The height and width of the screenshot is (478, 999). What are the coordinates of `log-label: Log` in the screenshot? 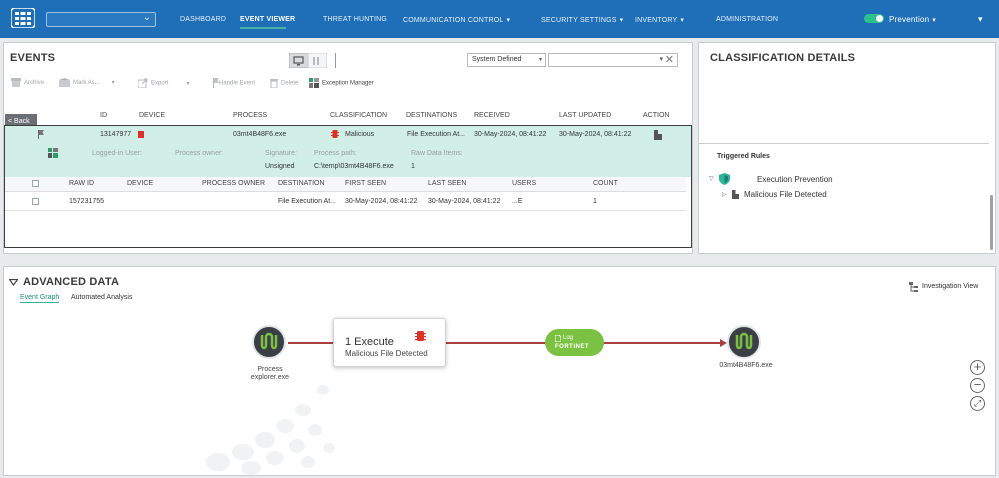 It's located at (568, 338).